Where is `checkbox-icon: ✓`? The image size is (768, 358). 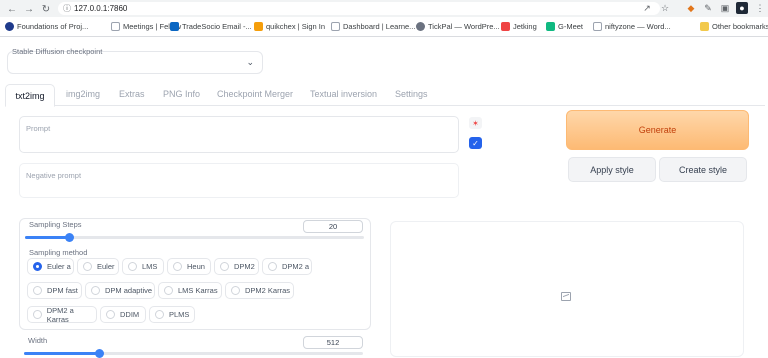 checkbox-icon: ✓ is located at coordinates (475, 143).